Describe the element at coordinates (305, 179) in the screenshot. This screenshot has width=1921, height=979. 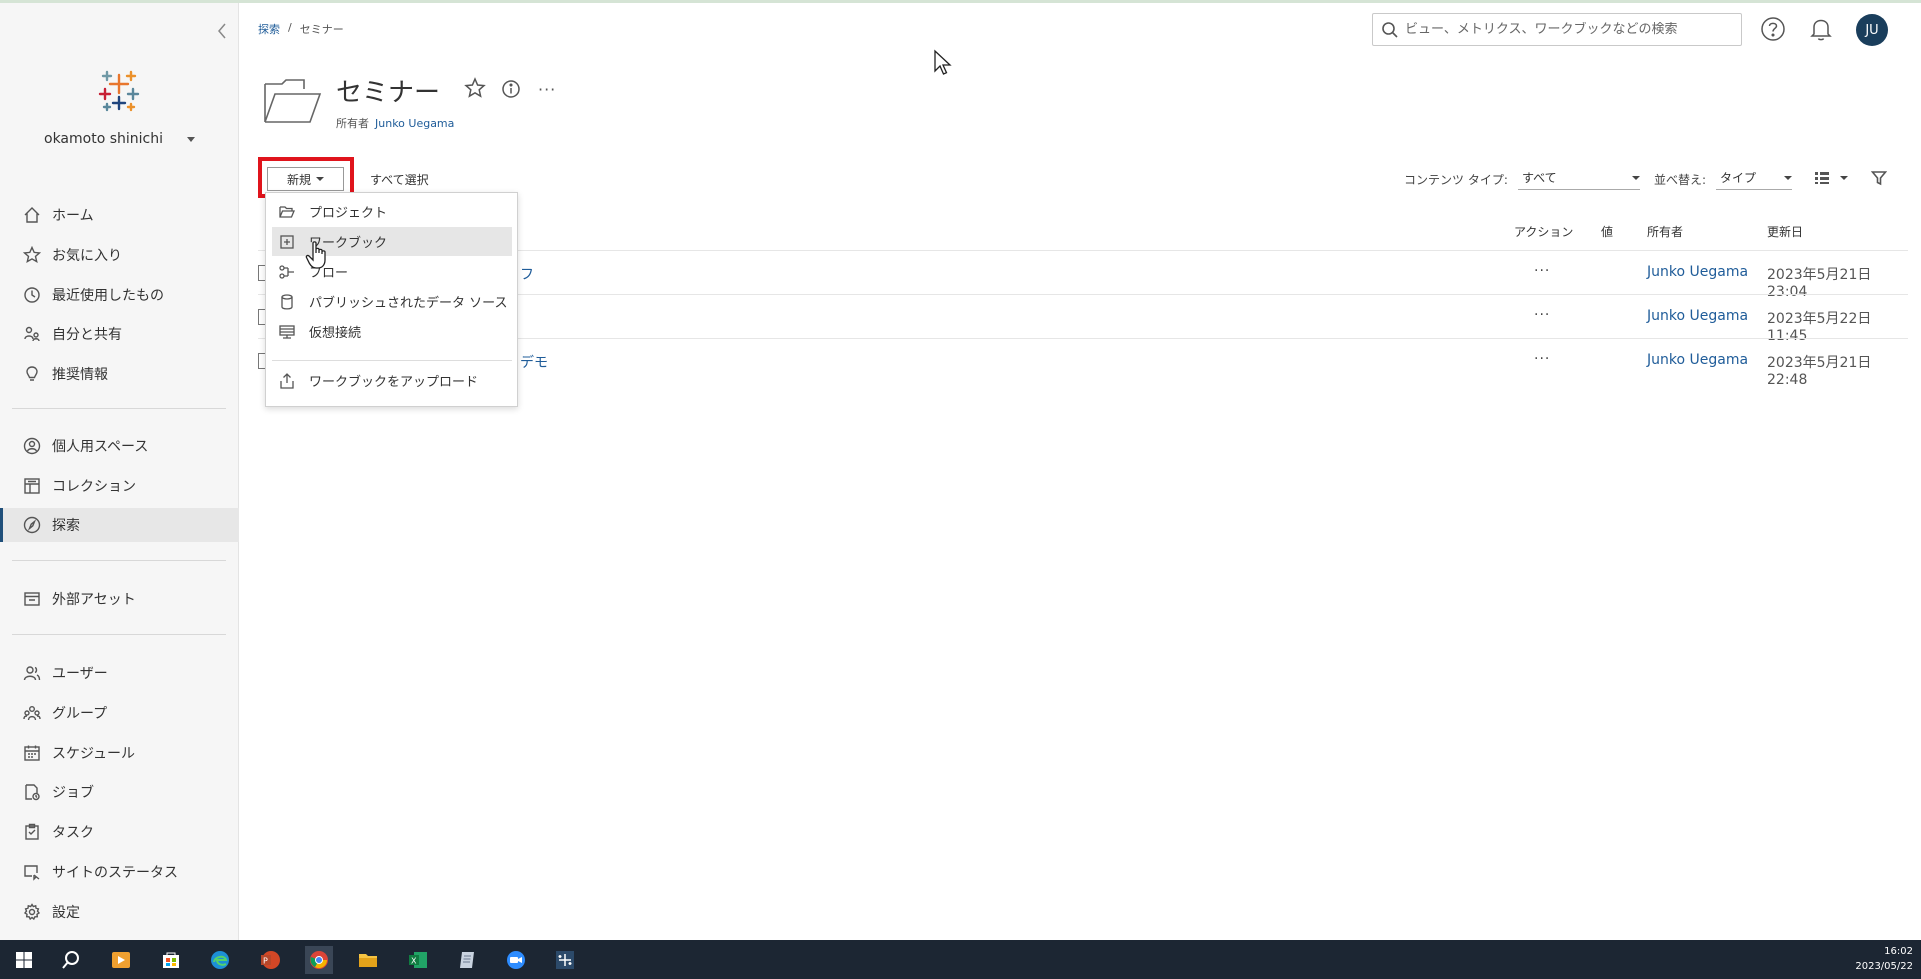
I see `new-button: 新規` at that location.